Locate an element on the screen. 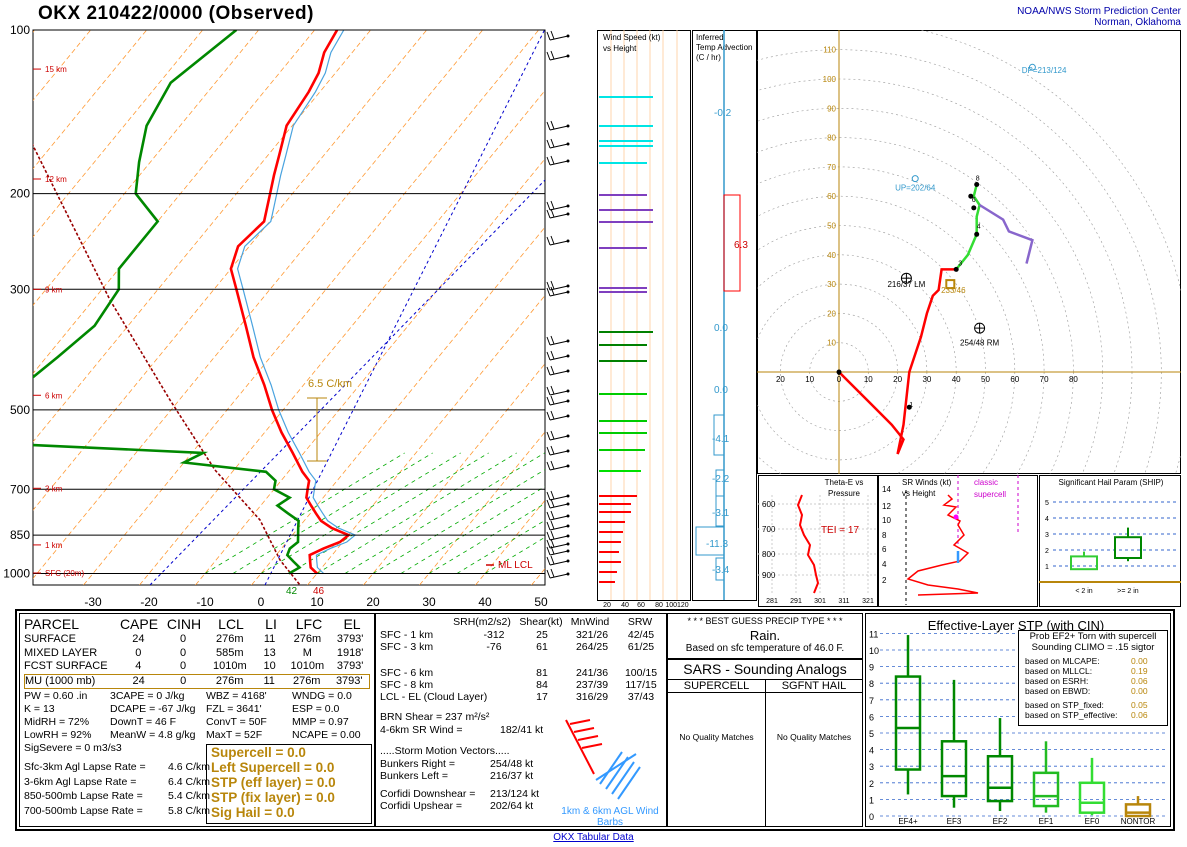 Image resolution: width=1187 pixels, height=847 pixels. x-tick-label: 80 is located at coordinates (659, 605).